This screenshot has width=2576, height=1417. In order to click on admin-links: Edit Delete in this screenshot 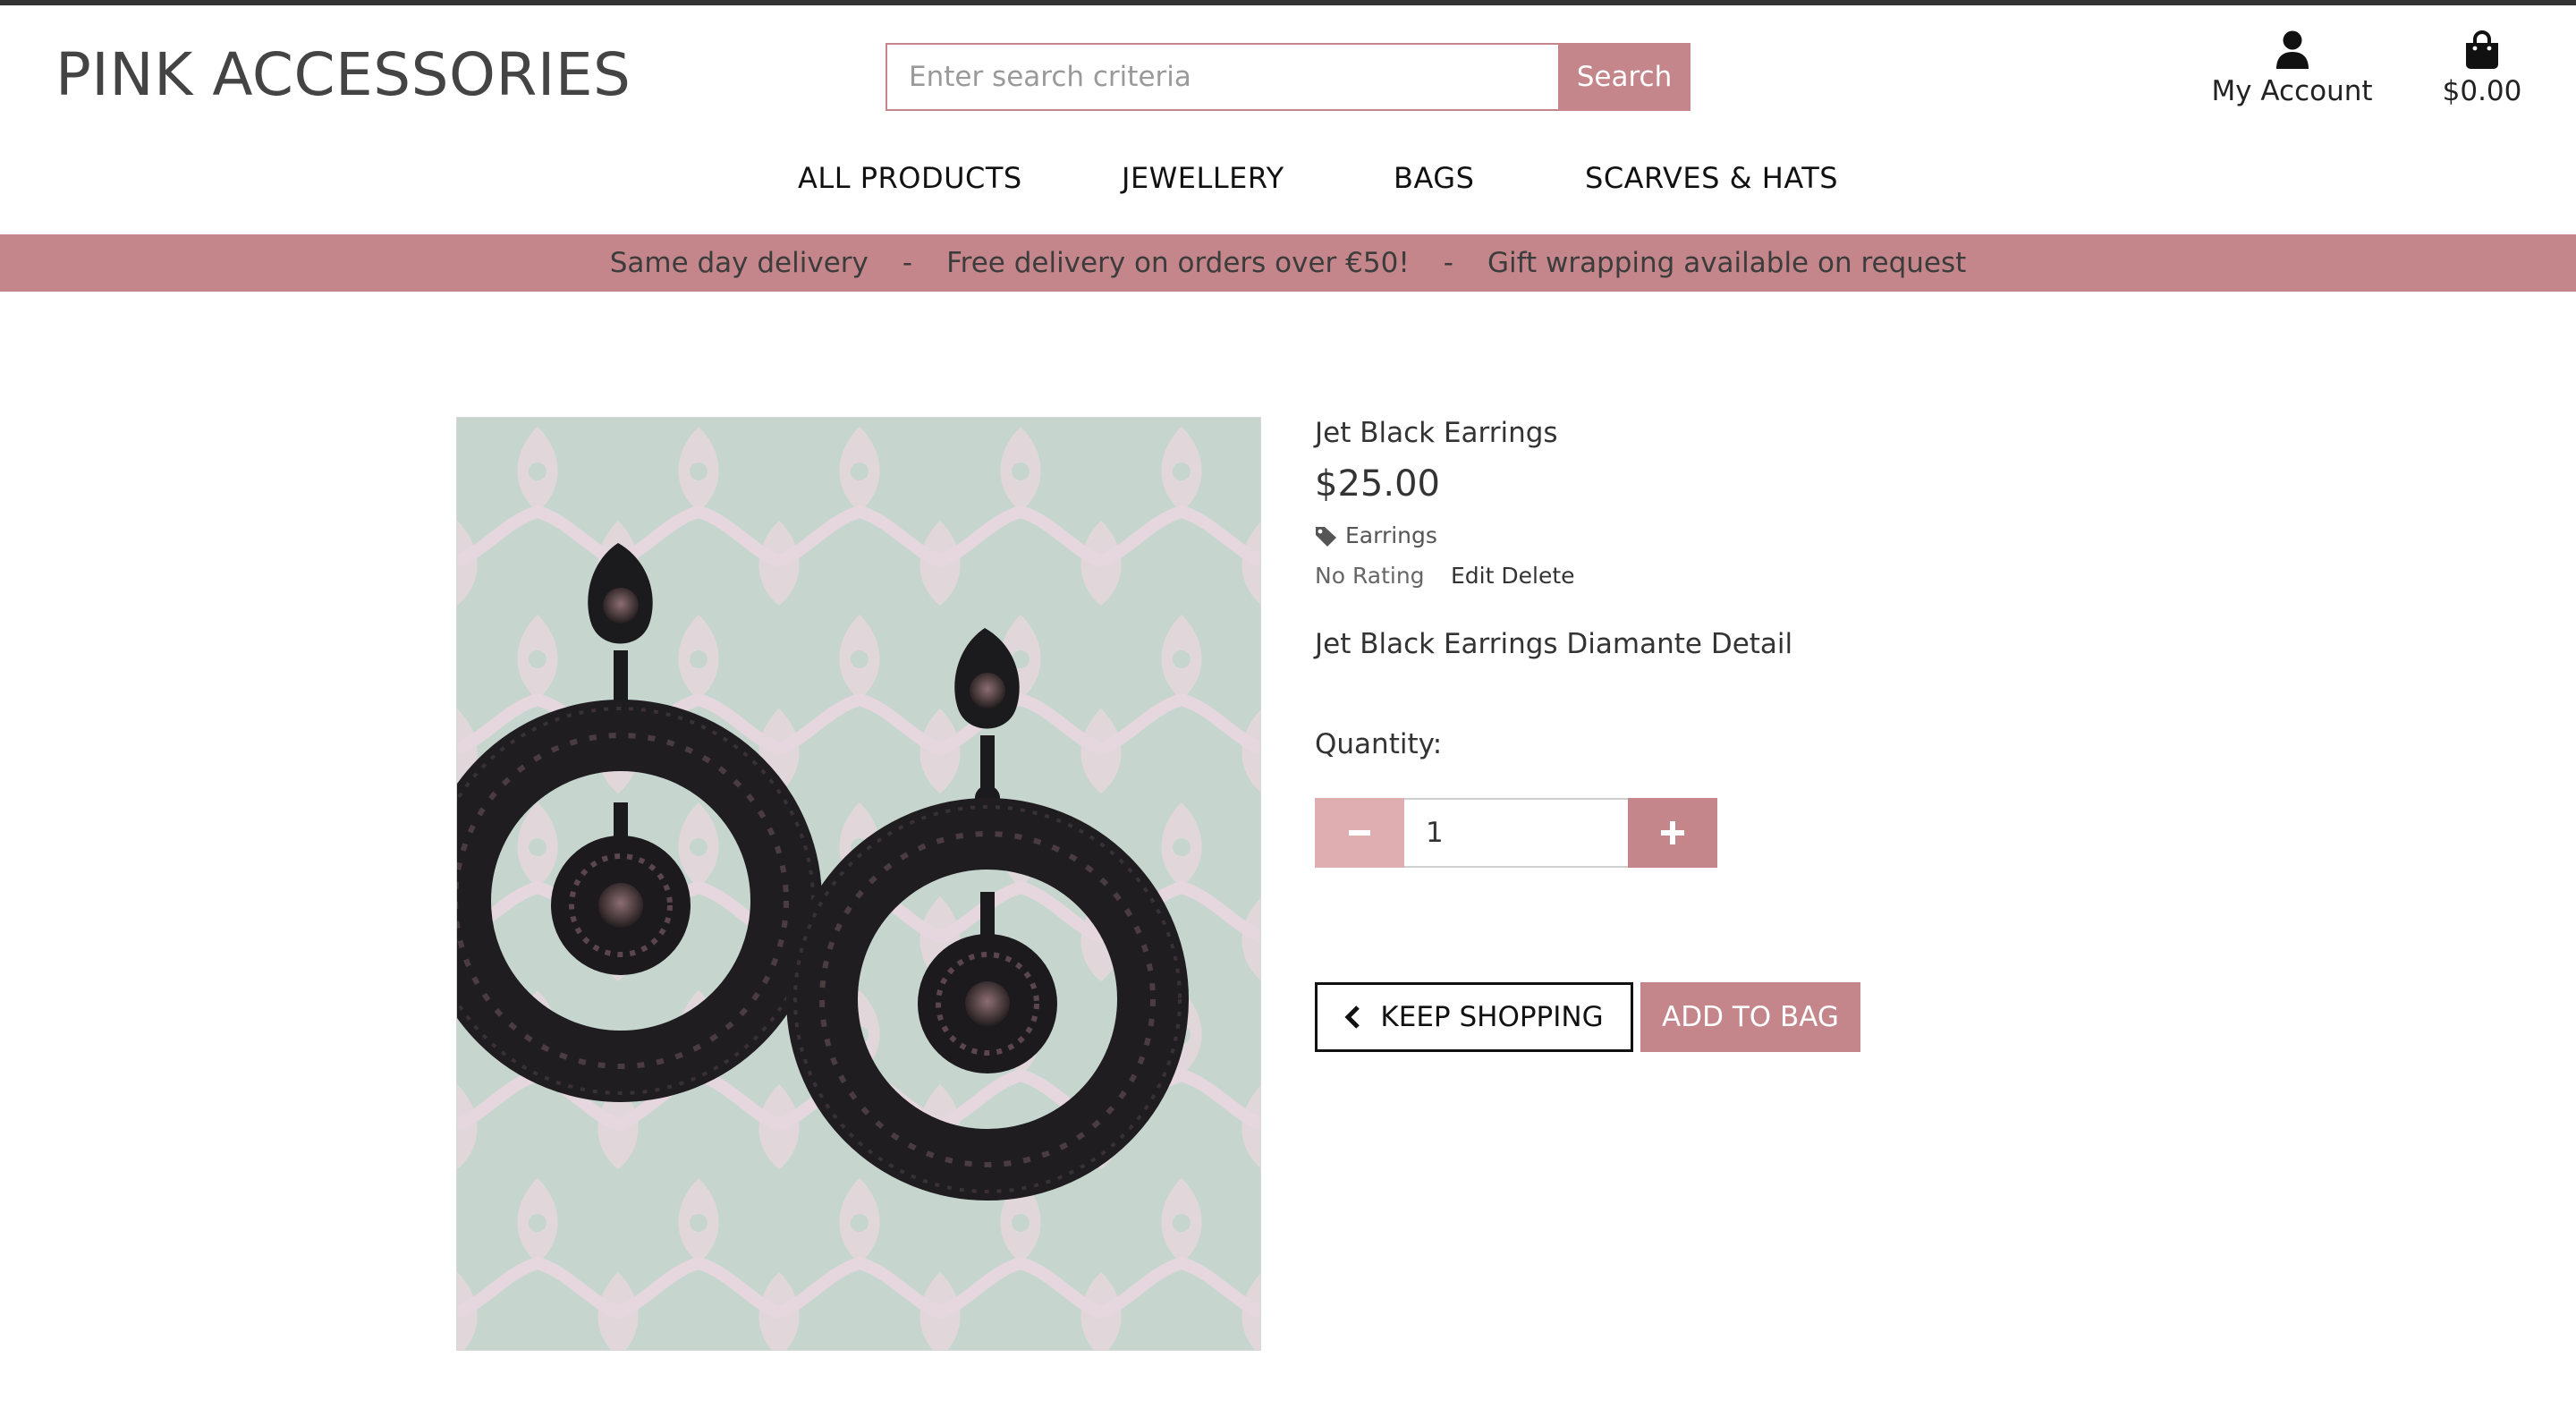, I will do `click(1513, 576)`.